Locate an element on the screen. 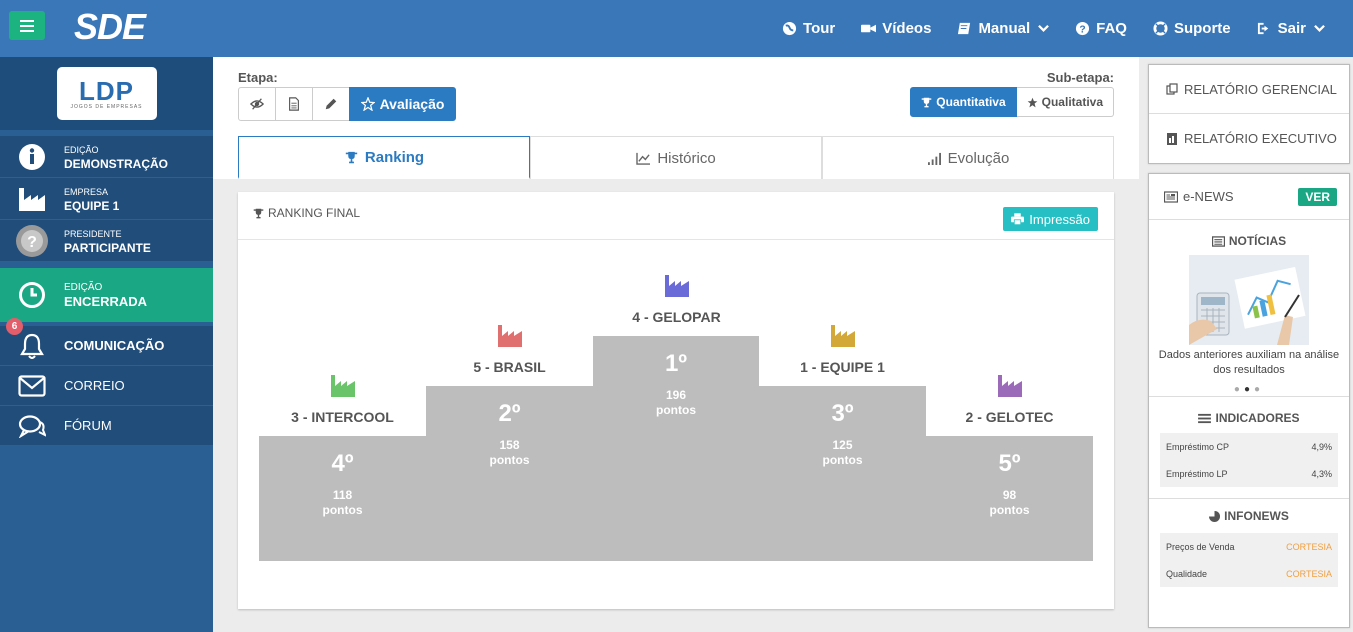 Image resolution: width=1353 pixels, height=632 pixels. etapa-document-button is located at coordinates (294, 104).